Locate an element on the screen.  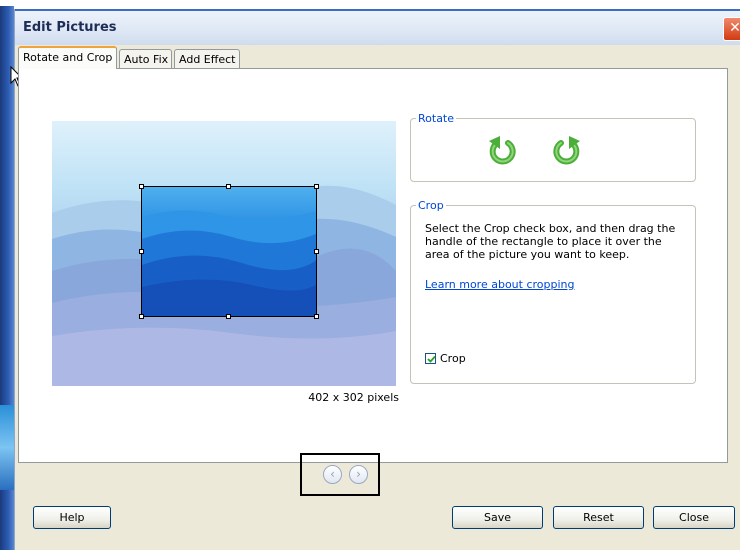
next-picture-button: › is located at coordinates (358, 474).